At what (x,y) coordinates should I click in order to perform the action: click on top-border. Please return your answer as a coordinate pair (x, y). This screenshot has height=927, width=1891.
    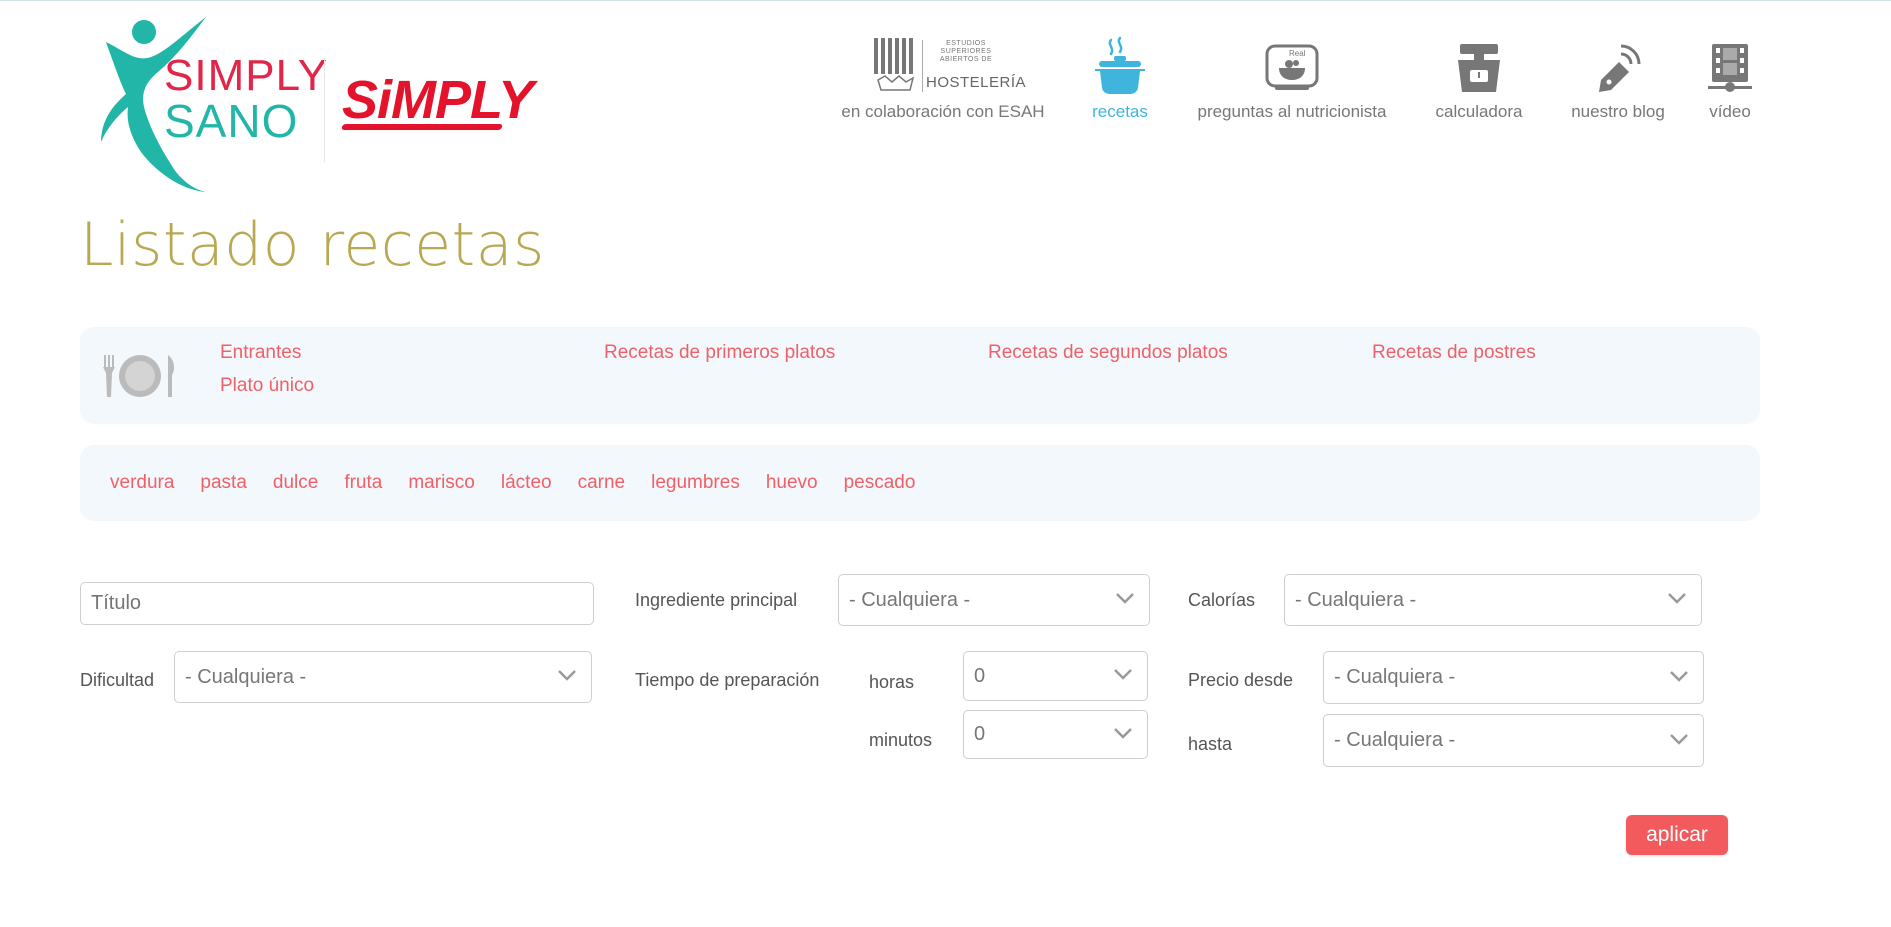
    Looking at the image, I should click on (945, 0).